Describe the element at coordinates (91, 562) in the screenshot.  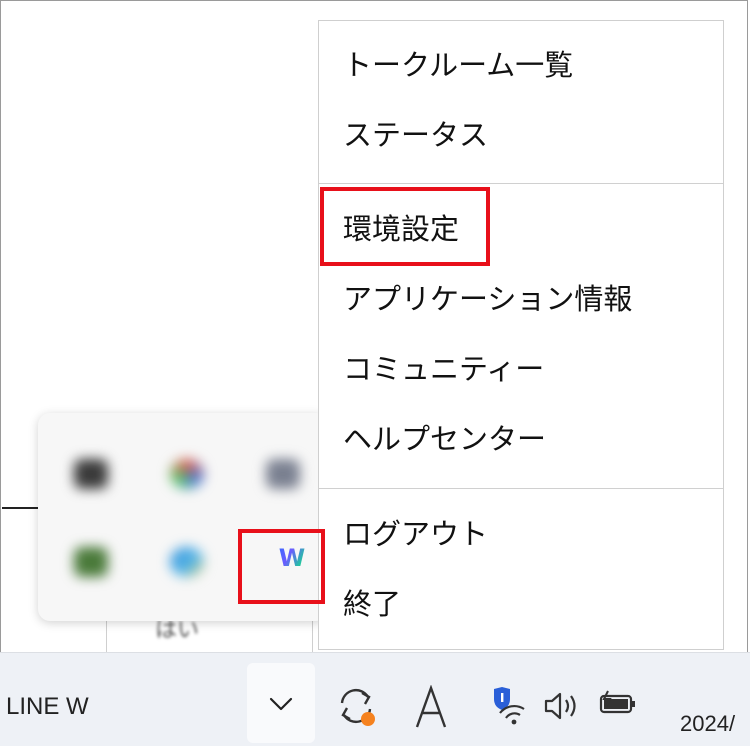
I see `blurred-app-4-icon` at that location.